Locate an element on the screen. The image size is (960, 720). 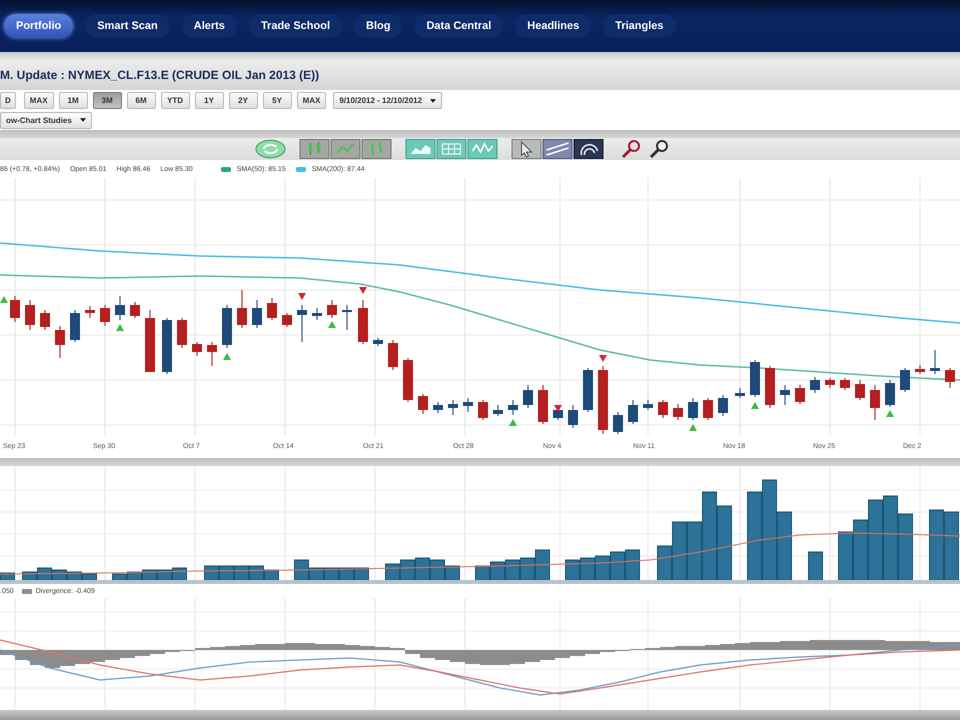
range-button: 1M is located at coordinates (73, 100).